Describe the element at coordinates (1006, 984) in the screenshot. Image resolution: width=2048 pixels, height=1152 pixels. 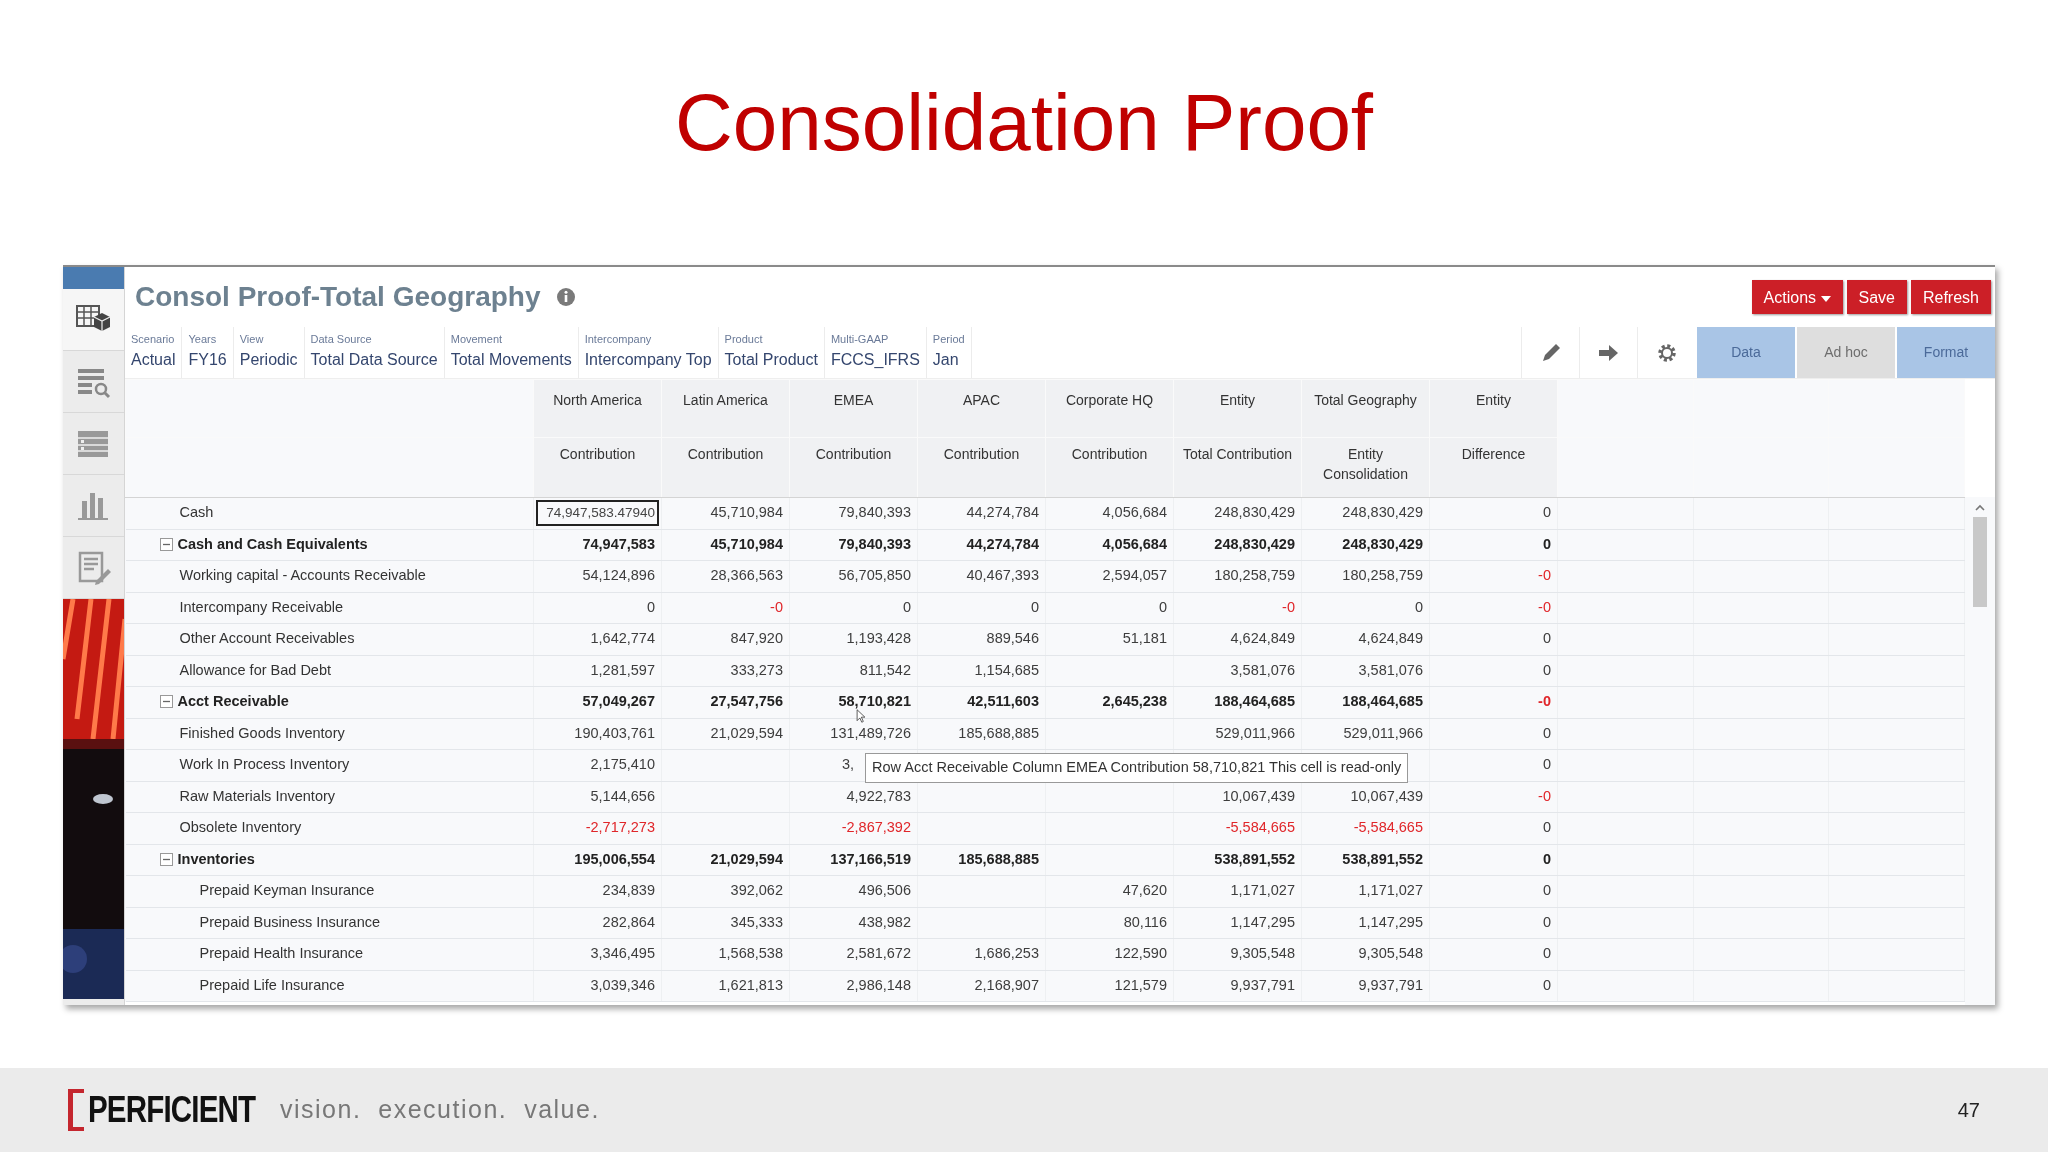
I see `cell-value: 2,168,907` at that location.